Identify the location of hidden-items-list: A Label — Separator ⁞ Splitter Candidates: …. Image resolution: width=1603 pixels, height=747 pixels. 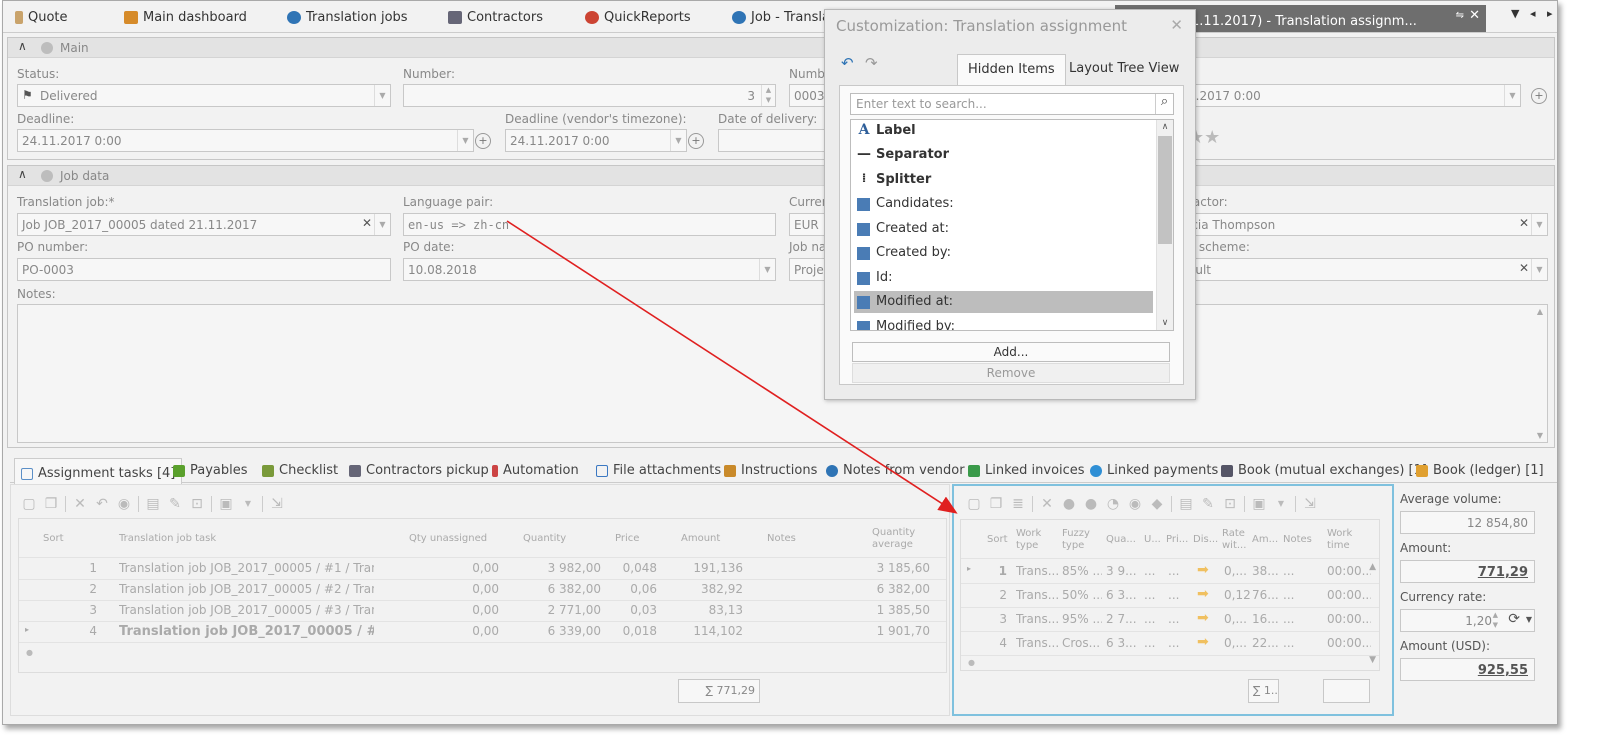
(1012, 225).